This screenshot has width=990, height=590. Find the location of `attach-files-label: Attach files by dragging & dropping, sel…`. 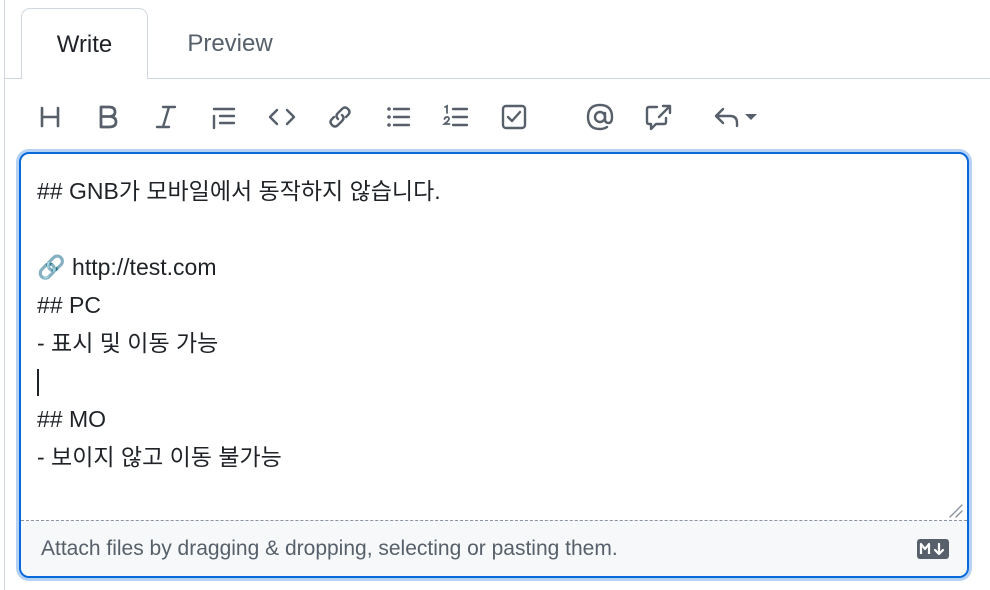

attach-files-label: Attach files by dragging & dropping, sel… is located at coordinates (329, 548).